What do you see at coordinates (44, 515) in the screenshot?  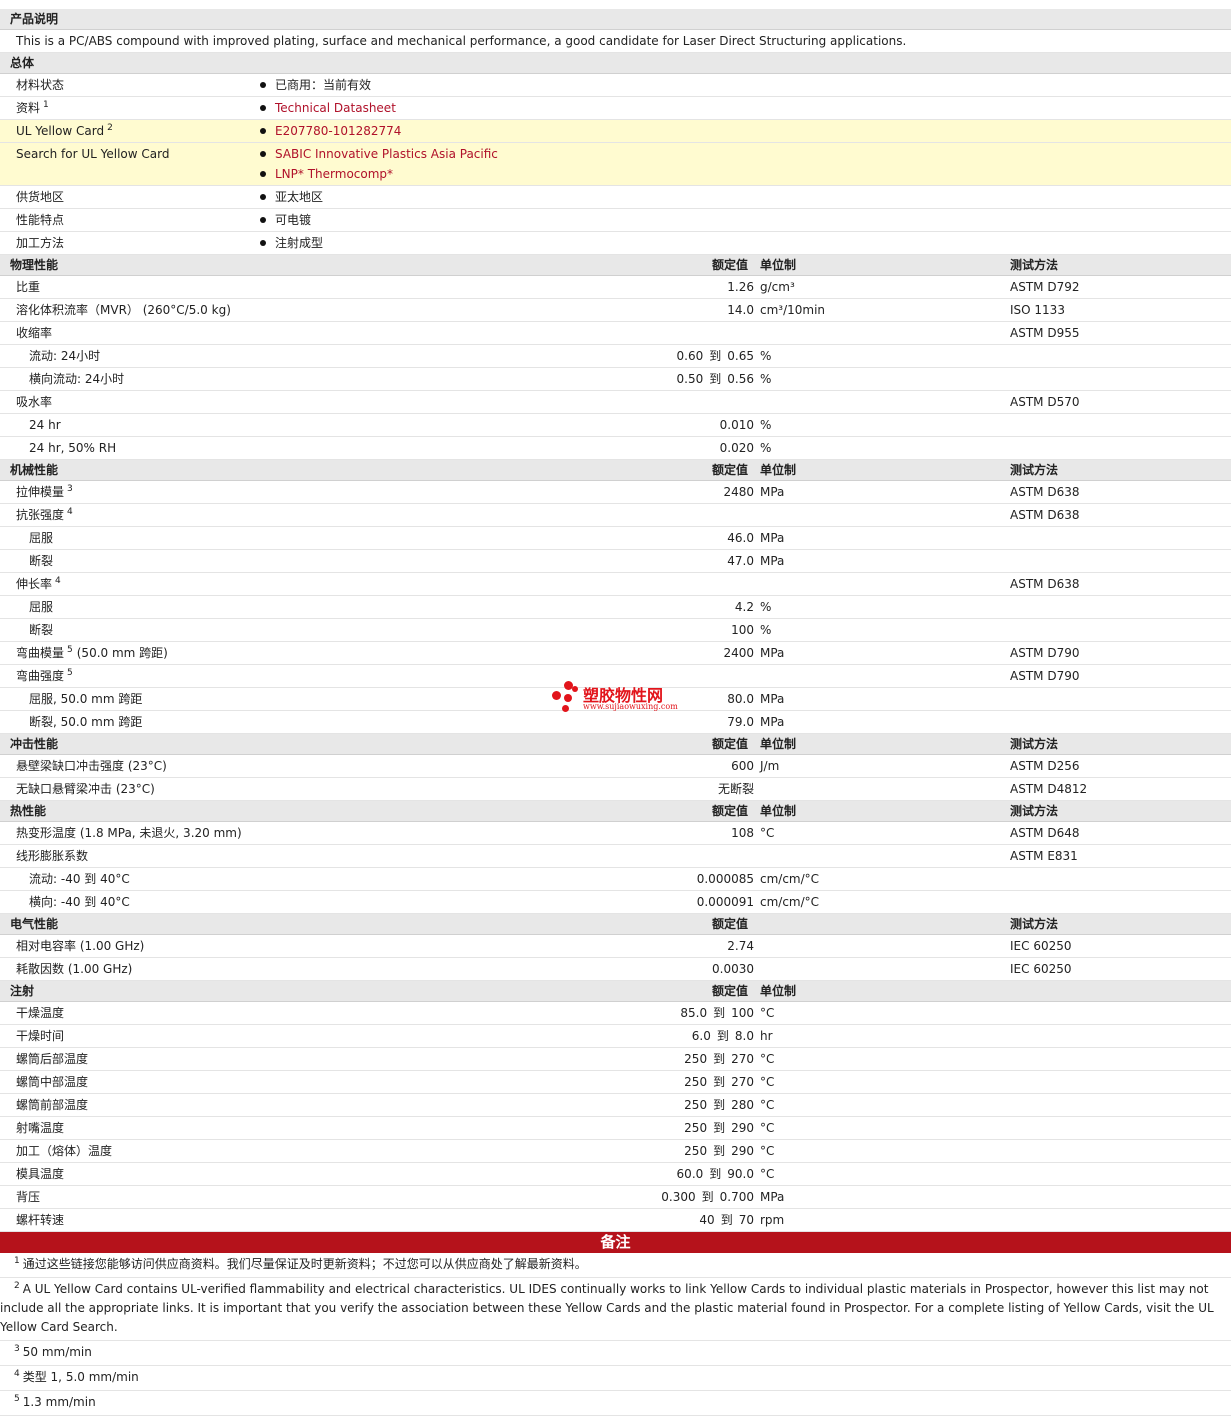 I see `property-label: 抗张强度 4` at bounding box center [44, 515].